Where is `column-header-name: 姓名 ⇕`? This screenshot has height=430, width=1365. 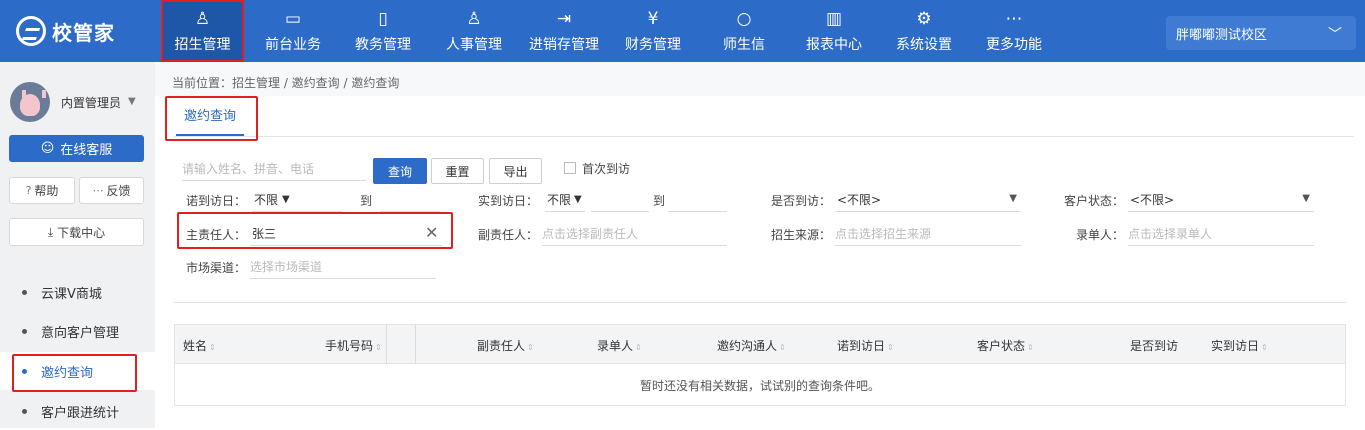
column-header-name: 姓名 ⇕ is located at coordinates (199, 345).